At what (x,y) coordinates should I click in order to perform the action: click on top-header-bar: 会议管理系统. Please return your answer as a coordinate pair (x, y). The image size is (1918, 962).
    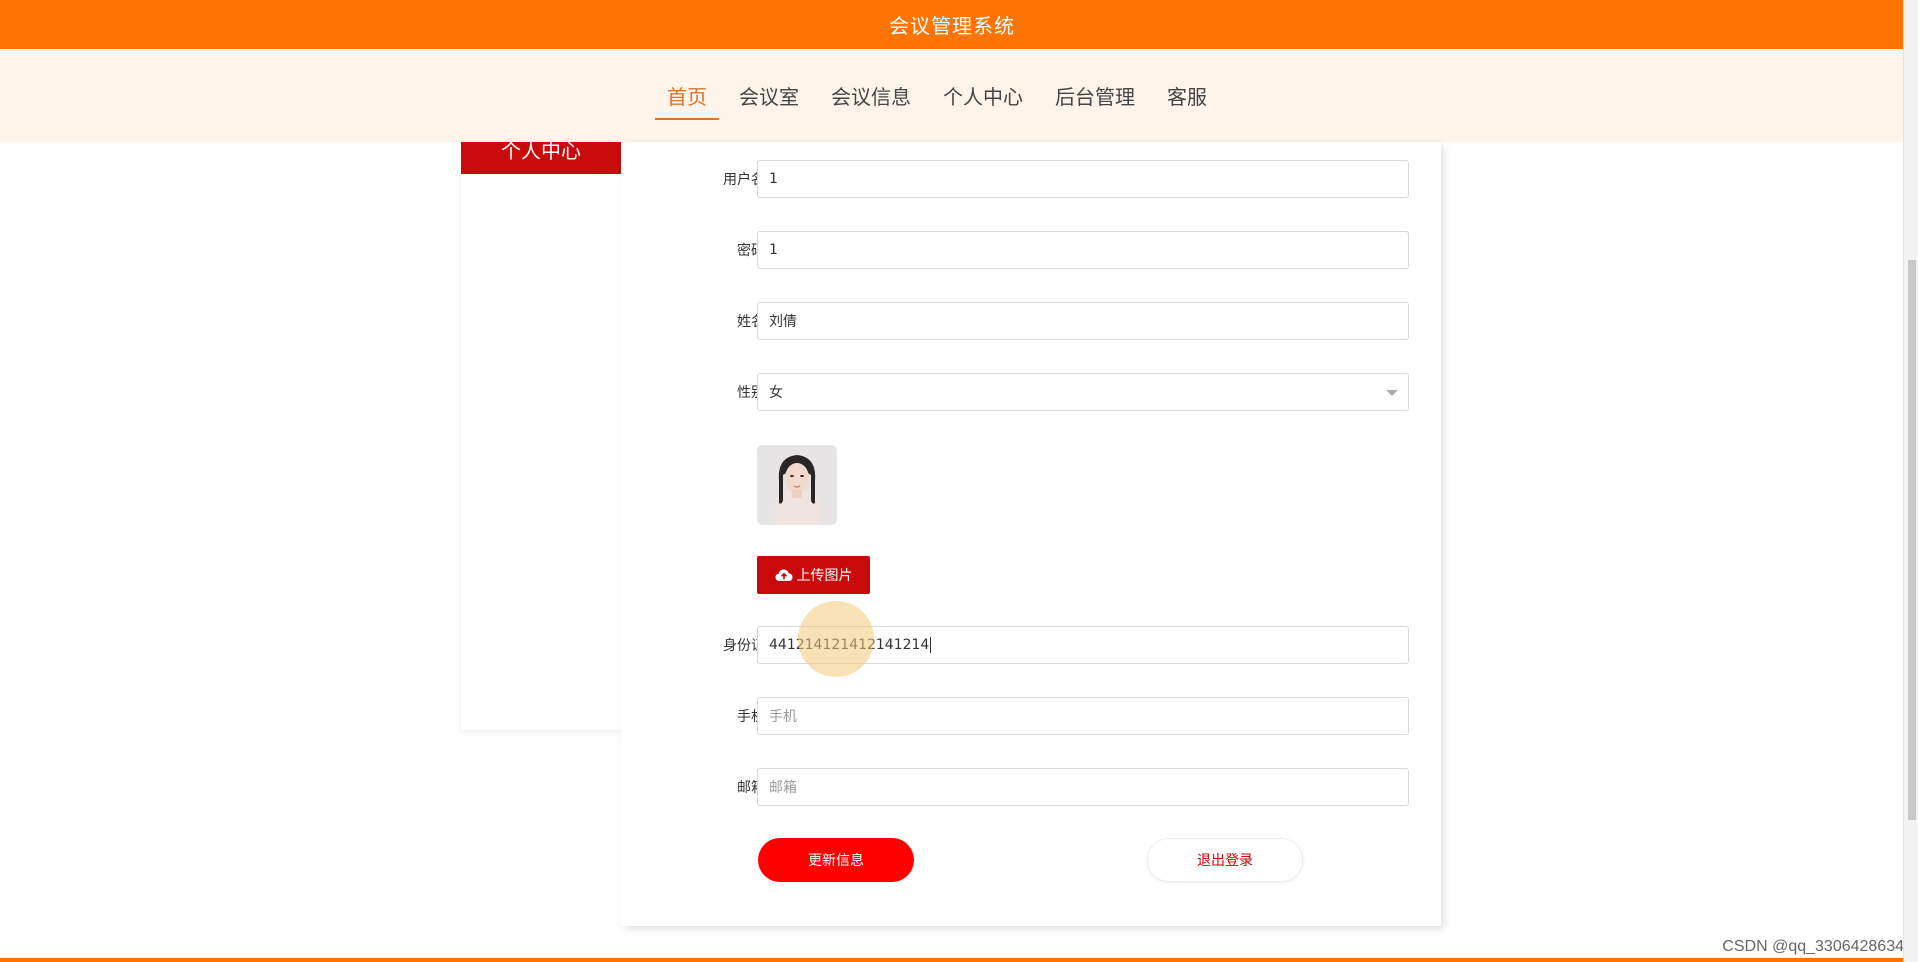
    Looking at the image, I should click on (952, 24).